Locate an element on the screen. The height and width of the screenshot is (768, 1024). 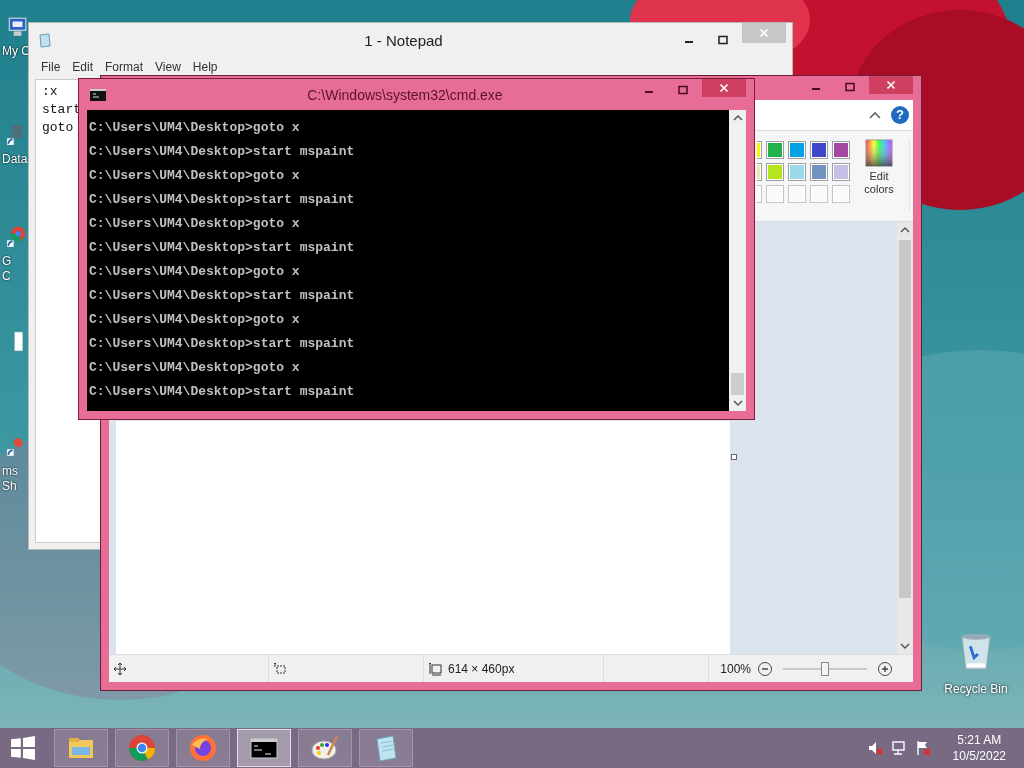
taskbar-button is located at coordinates (264, 748).